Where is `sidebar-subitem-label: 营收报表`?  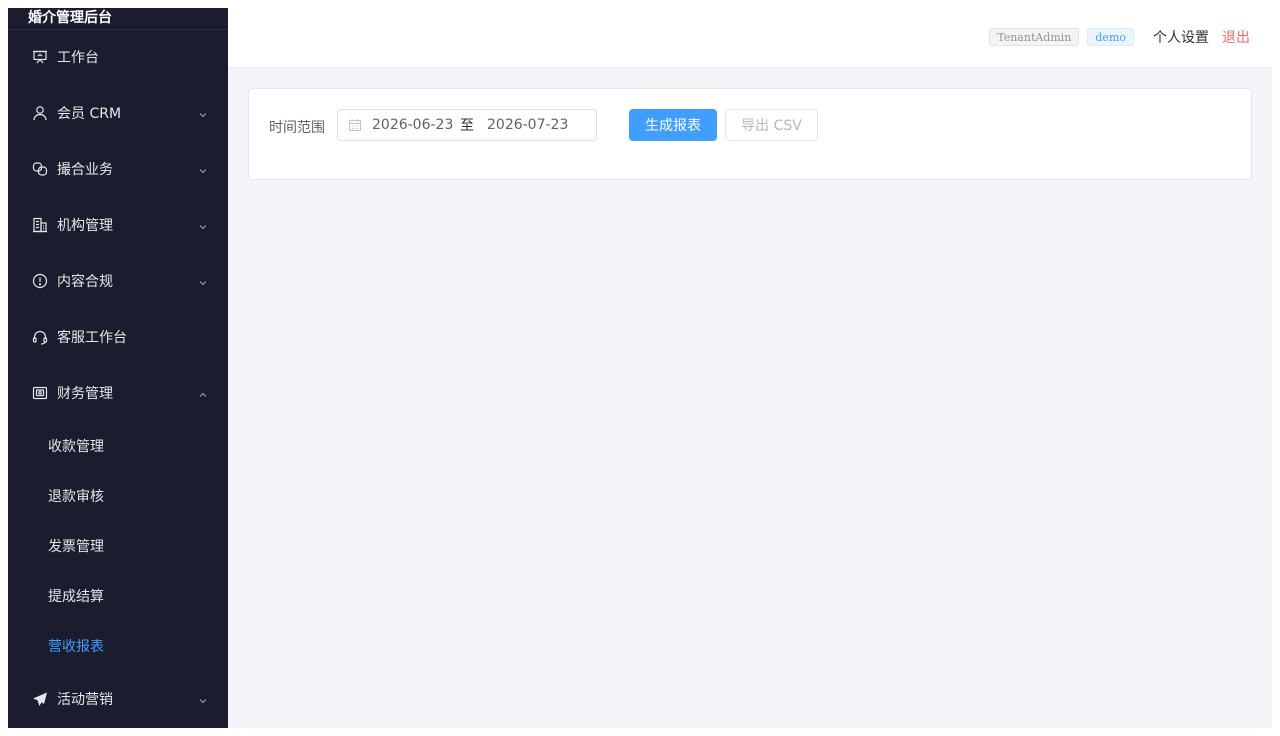 sidebar-subitem-label: 营收报表 is located at coordinates (76, 647).